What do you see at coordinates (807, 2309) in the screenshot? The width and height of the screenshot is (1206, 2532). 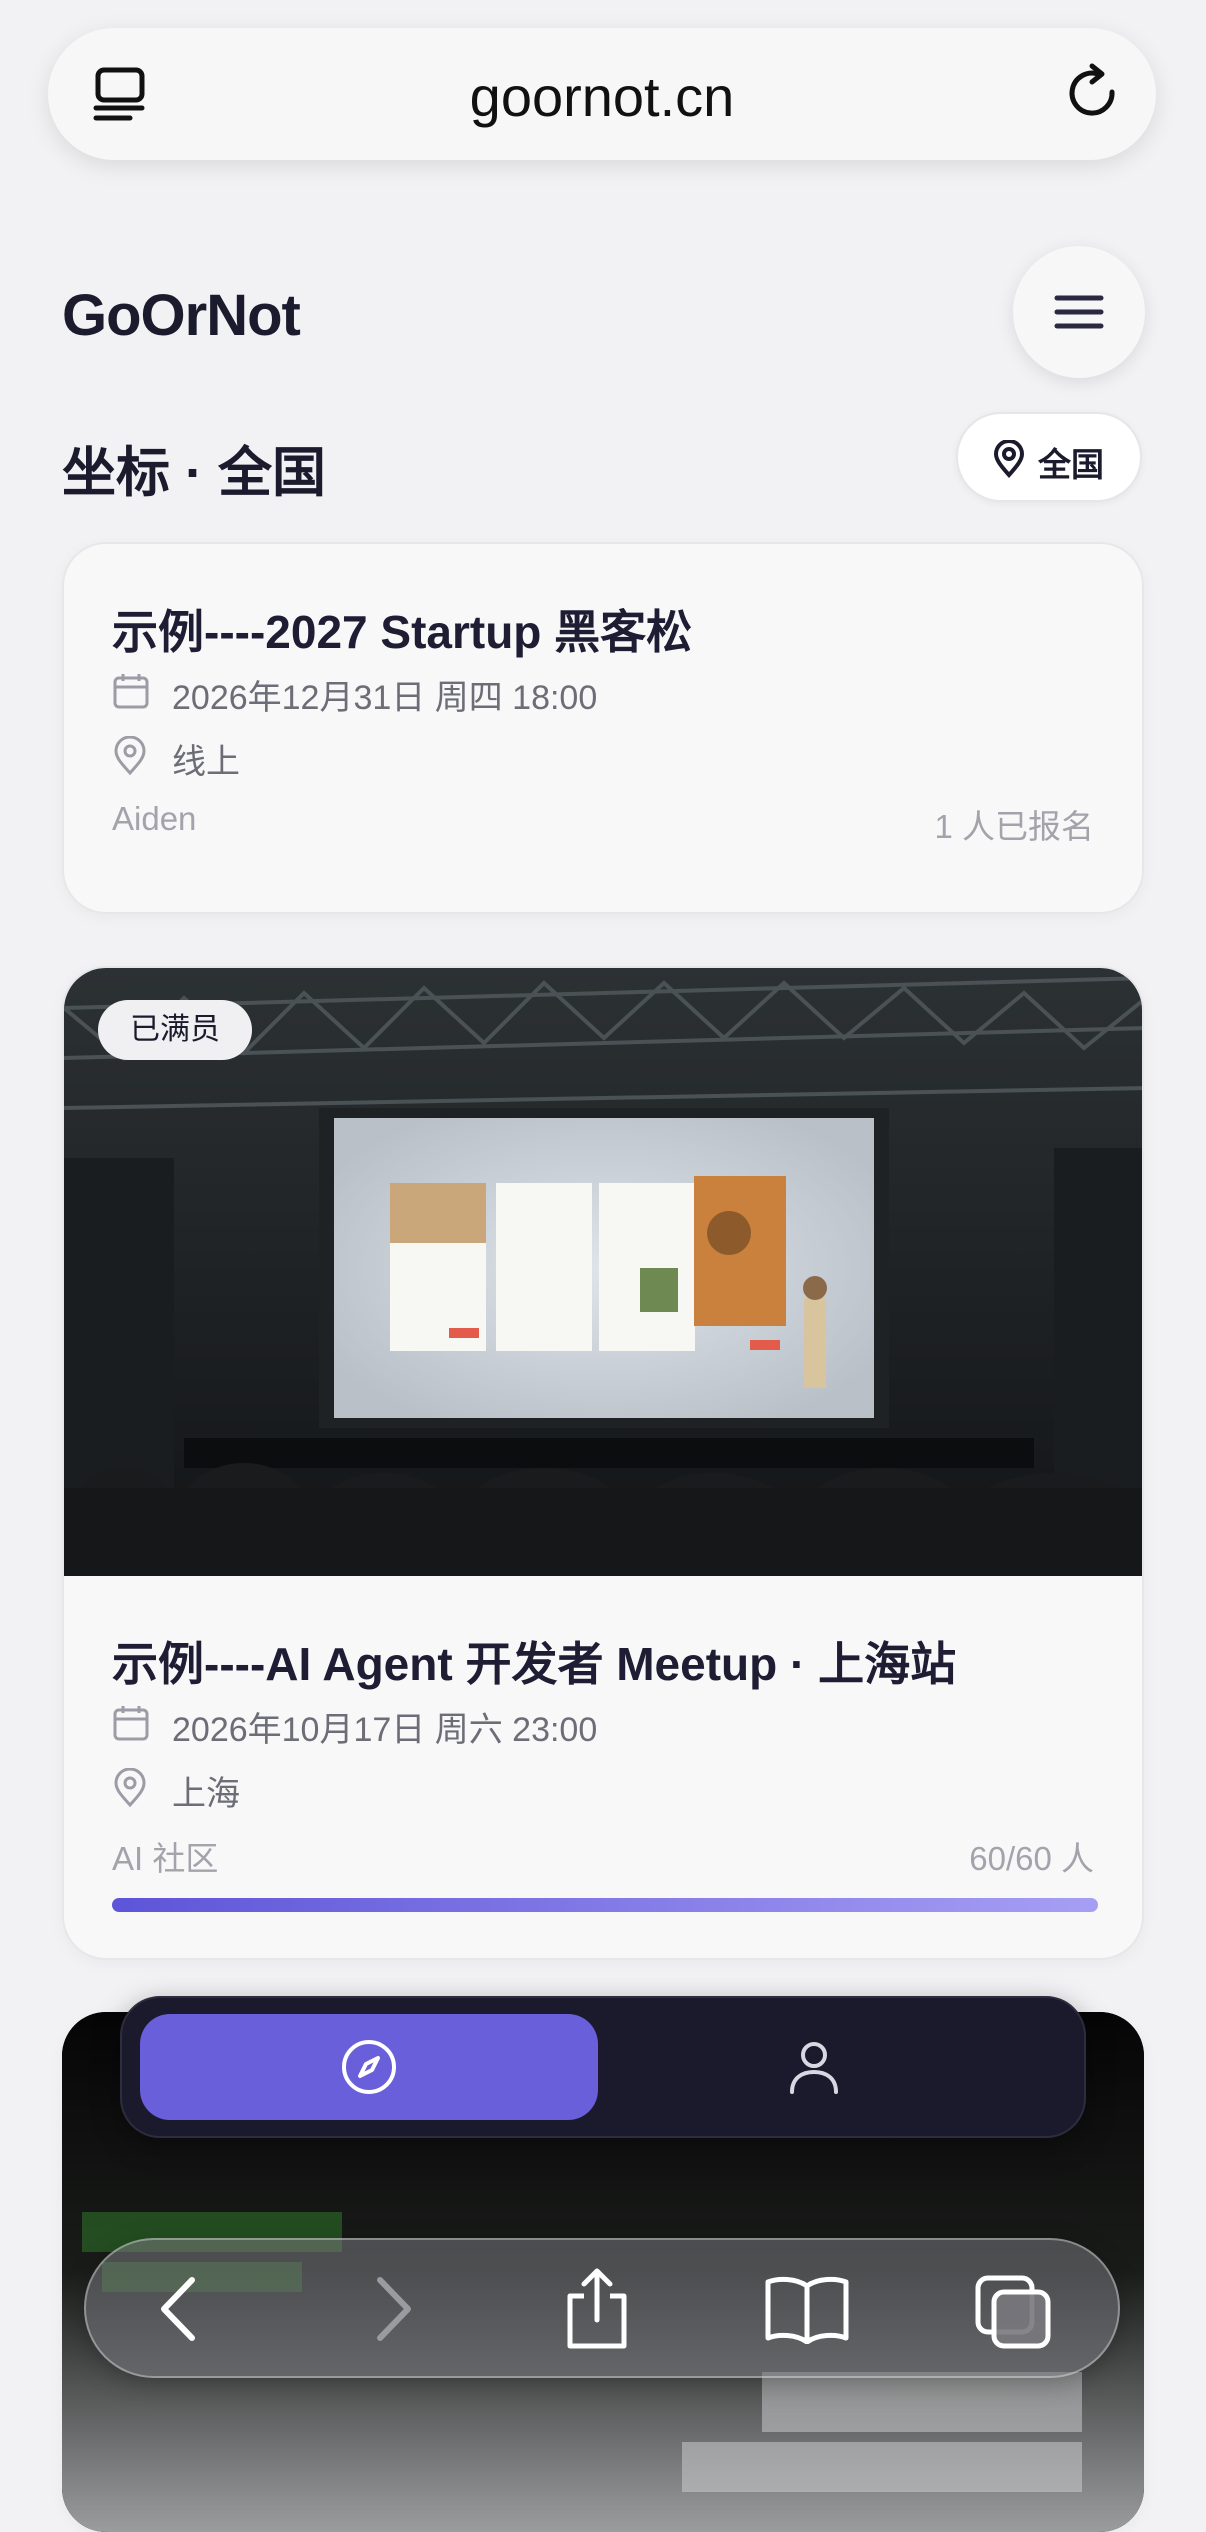 I see `bookmarks-icon` at bounding box center [807, 2309].